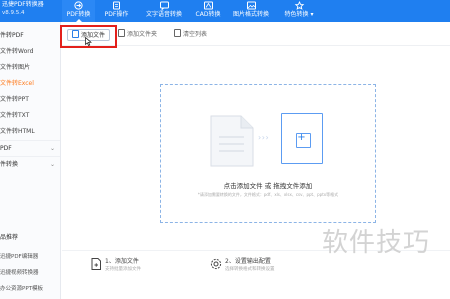  What do you see at coordinates (78, 14) in the screenshot?
I see `nav-label: PDF转换` at bounding box center [78, 14].